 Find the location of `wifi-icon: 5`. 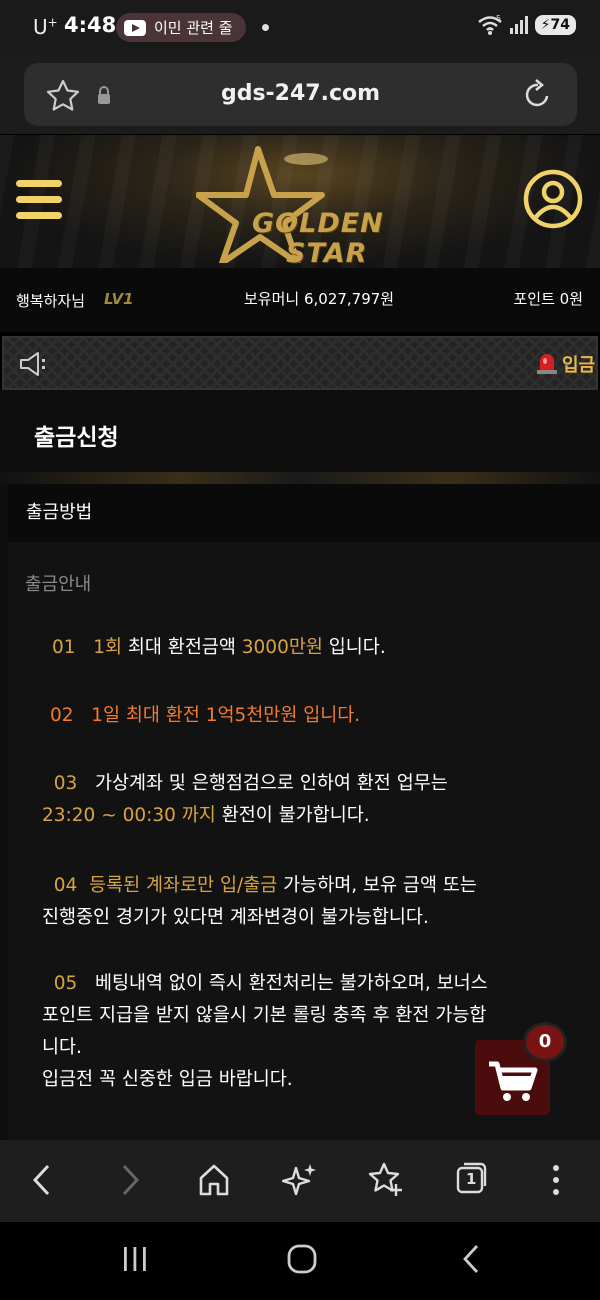

wifi-icon: 5 is located at coordinates (489, 24).